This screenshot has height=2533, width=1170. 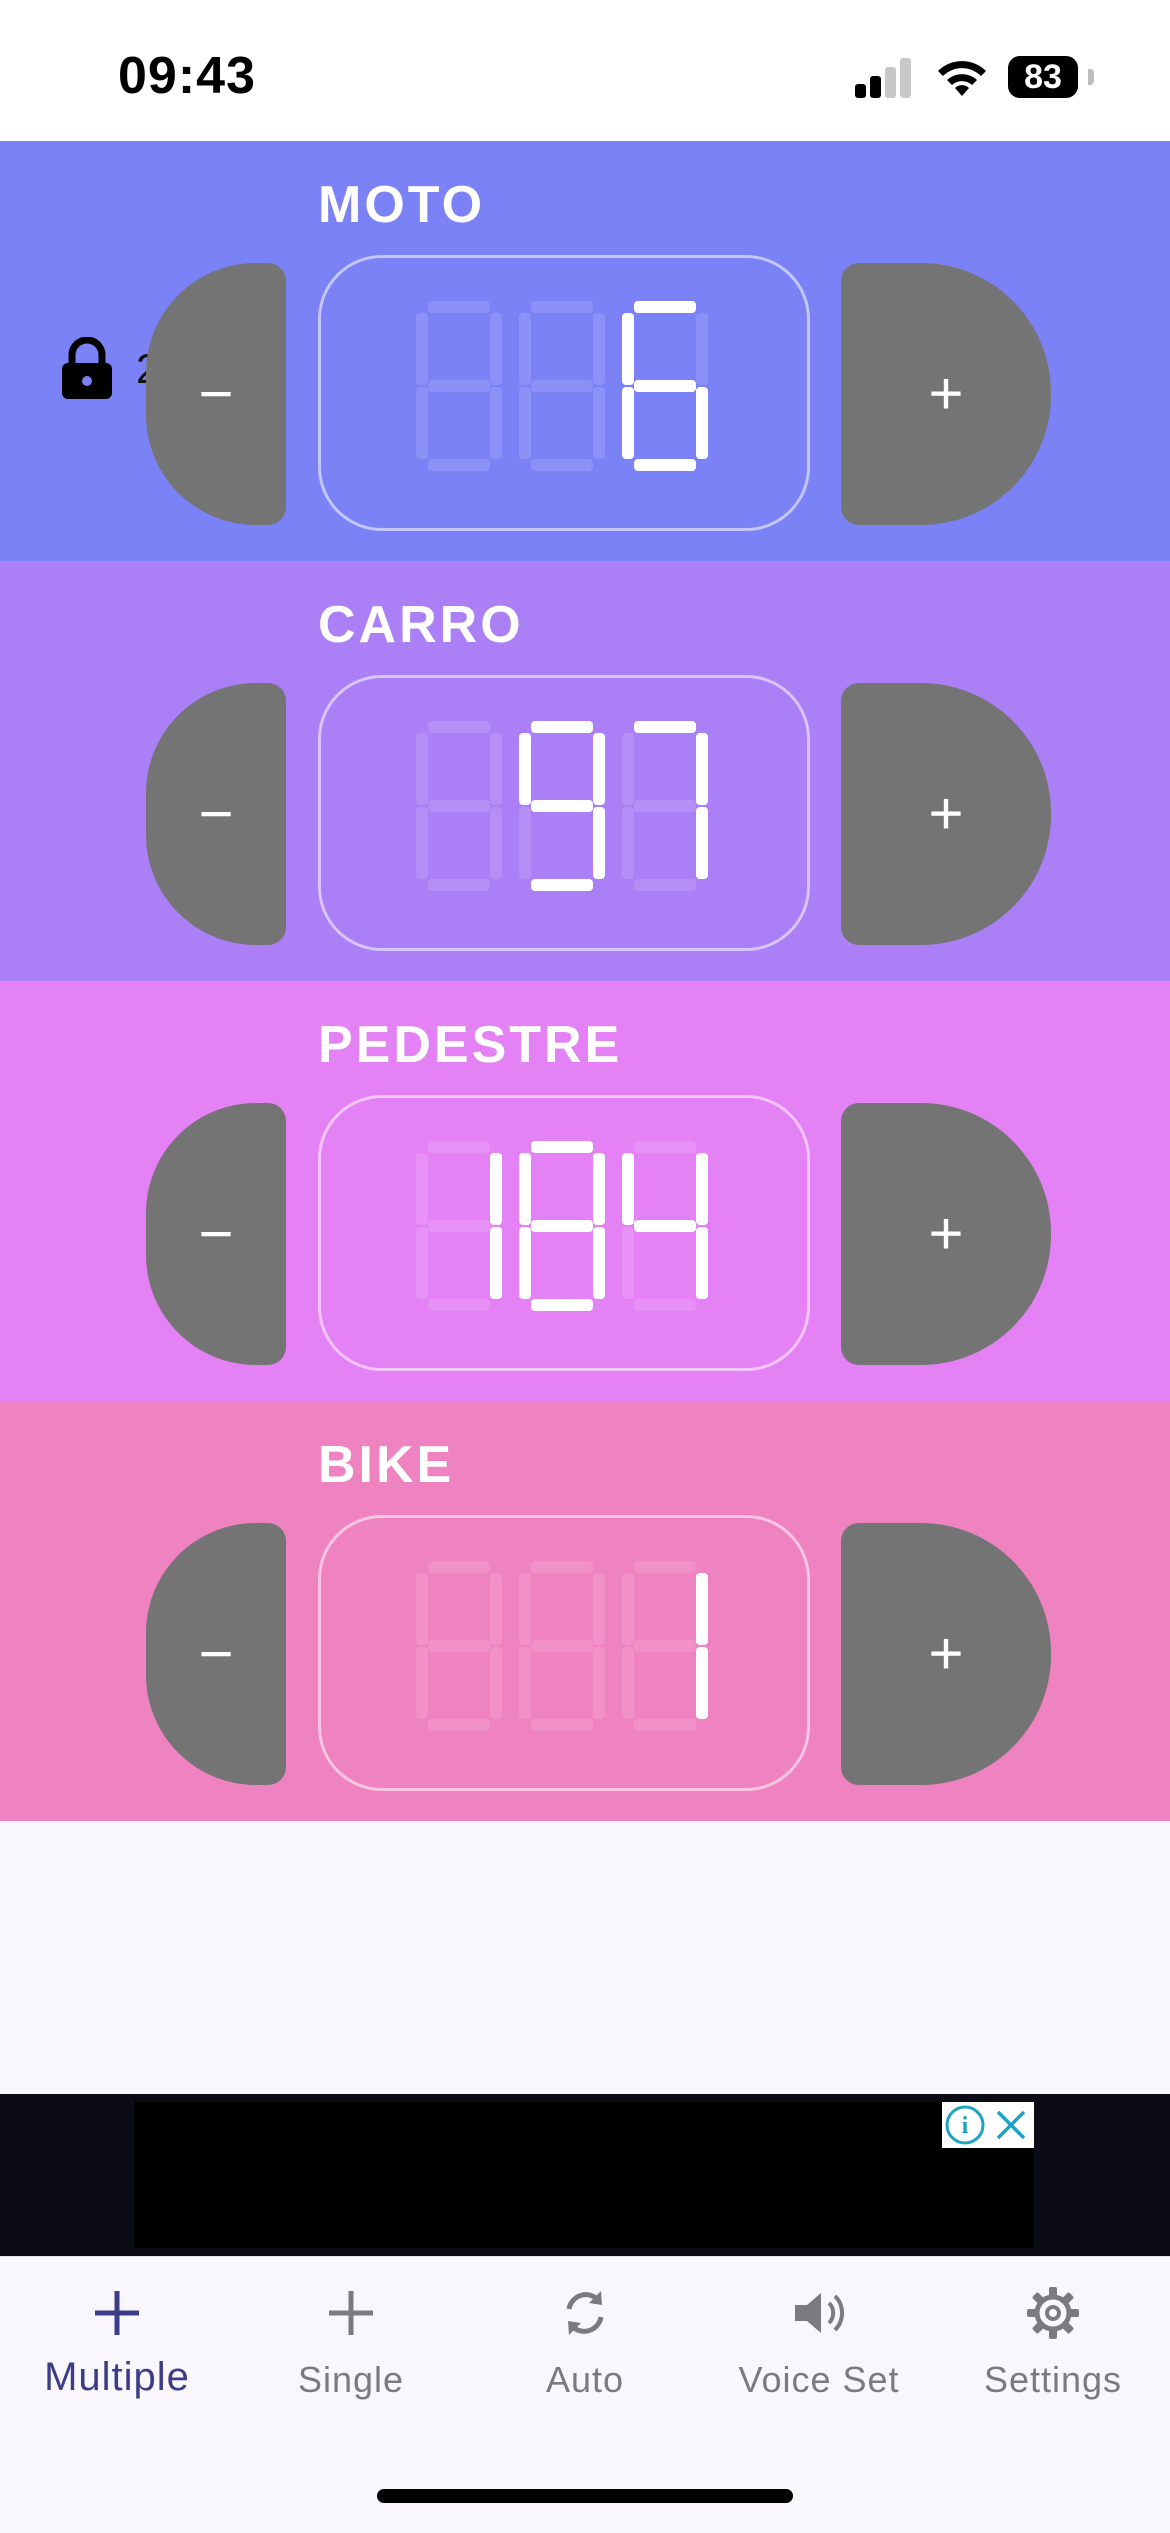 What do you see at coordinates (585, 2342) in the screenshot?
I see `tab-auto: Auto` at bounding box center [585, 2342].